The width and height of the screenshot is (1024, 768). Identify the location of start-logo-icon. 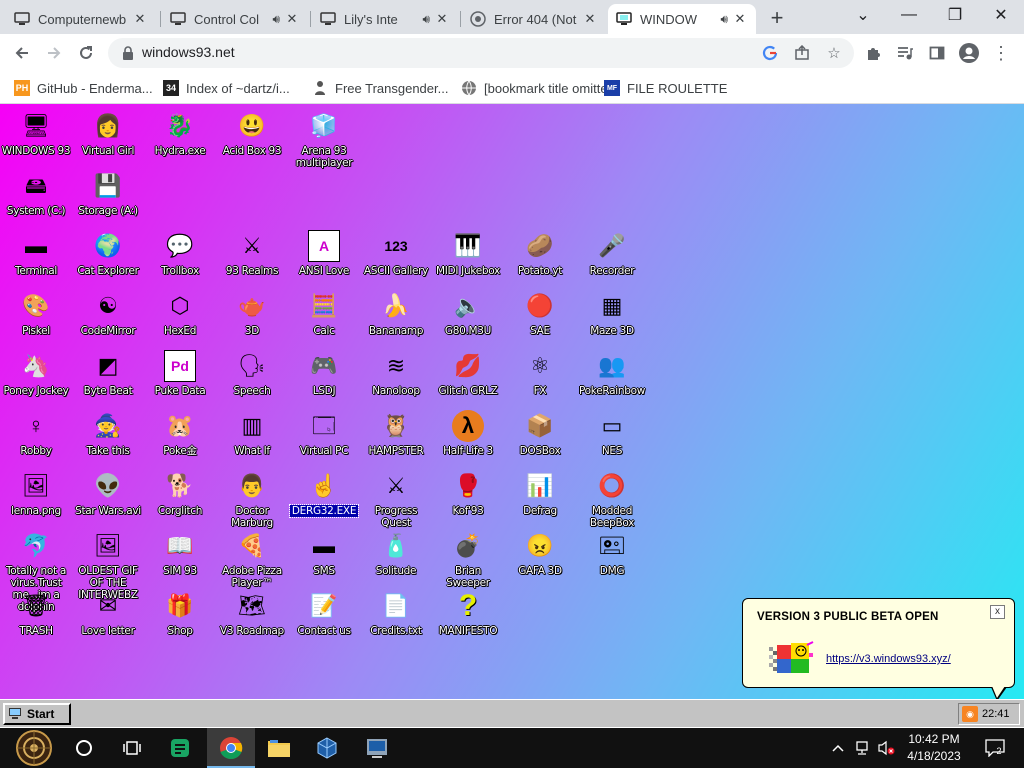
(34, 748).